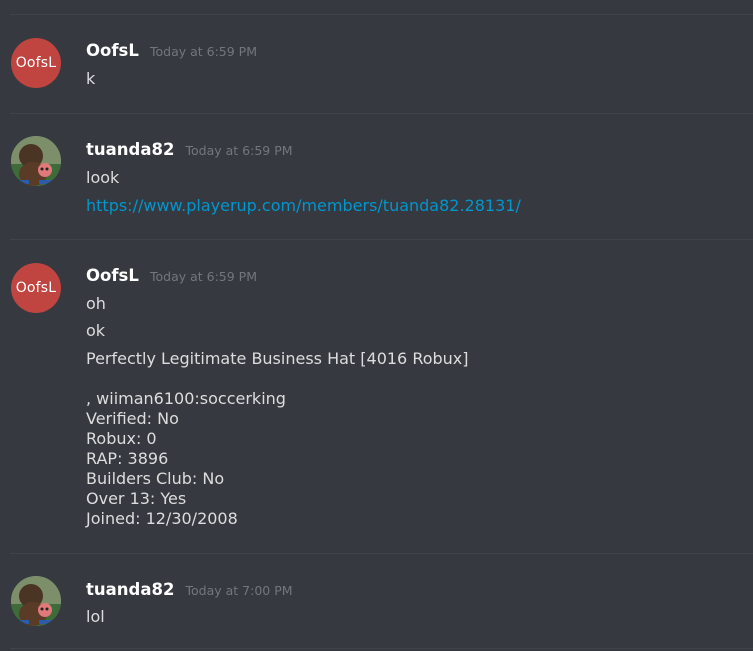 Image resolution: width=753 pixels, height=651 pixels. Describe the element at coordinates (96, 330) in the screenshot. I see `message-text: ok` at that location.